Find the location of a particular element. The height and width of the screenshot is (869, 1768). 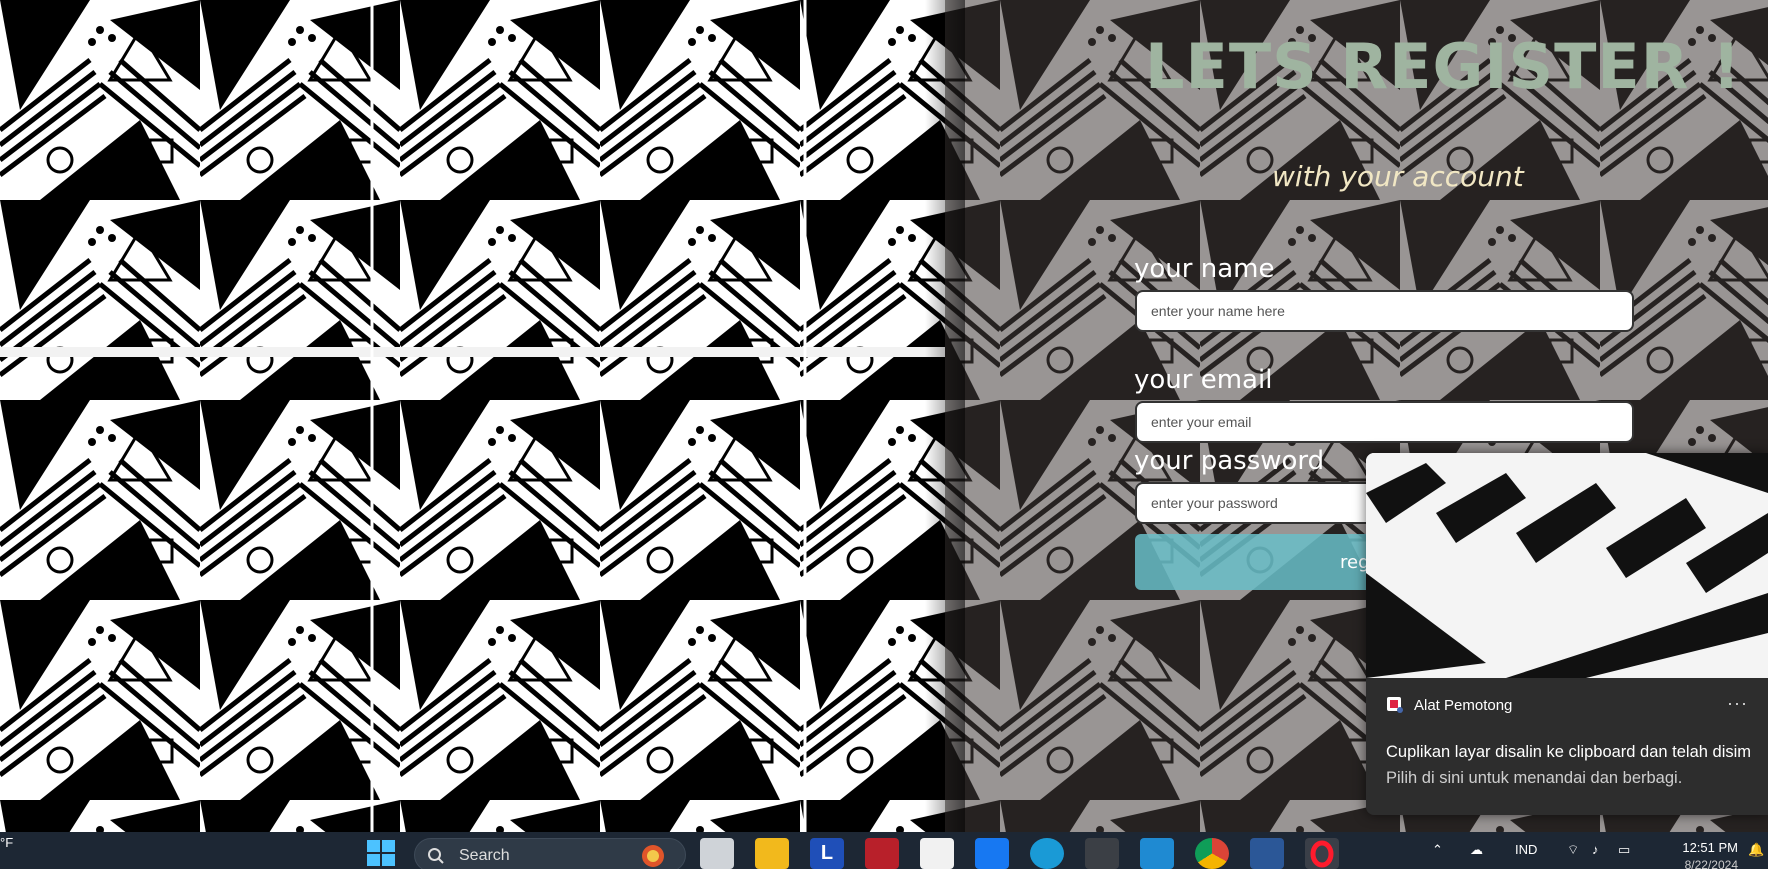

dropbox-icon is located at coordinates (992, 853).